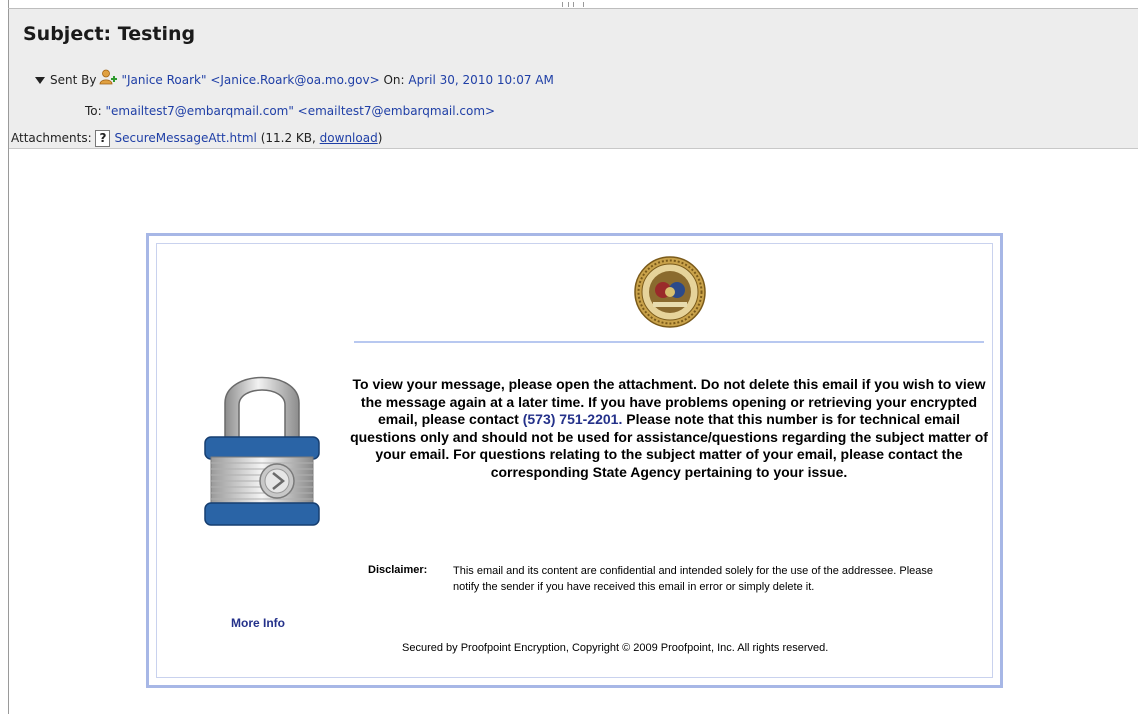 This screenshot has width=1138, height=714. I want to click on email-subject: Subject: Testing, so click(109, 34).